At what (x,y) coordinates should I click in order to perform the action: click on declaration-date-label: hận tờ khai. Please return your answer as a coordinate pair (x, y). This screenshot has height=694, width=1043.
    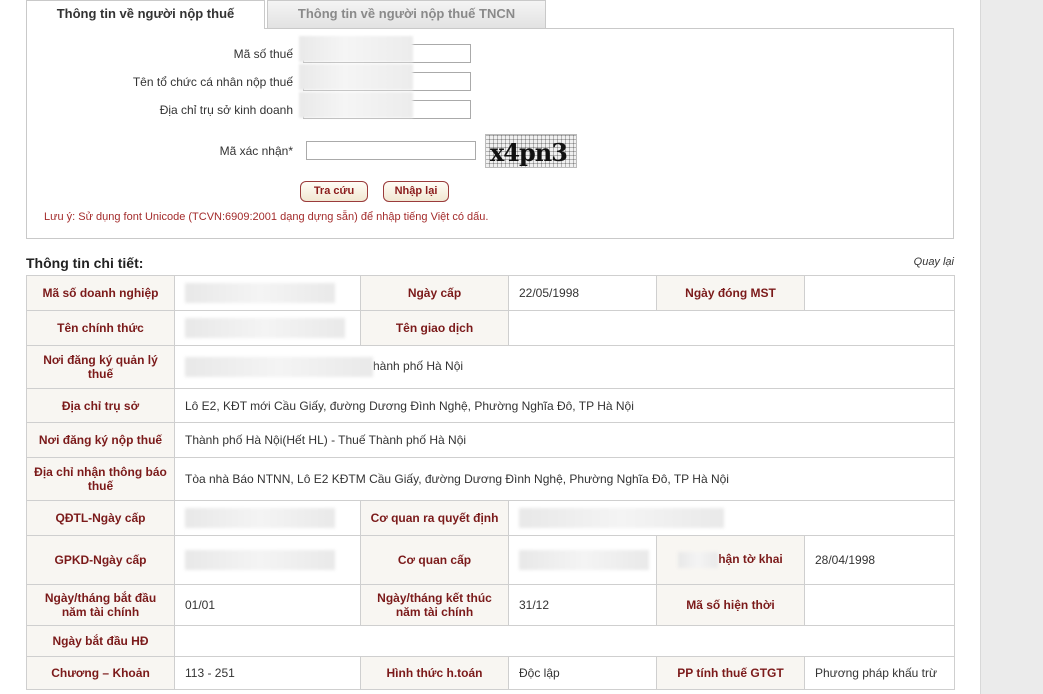
    Looking at the image, I should click on (730, 560).